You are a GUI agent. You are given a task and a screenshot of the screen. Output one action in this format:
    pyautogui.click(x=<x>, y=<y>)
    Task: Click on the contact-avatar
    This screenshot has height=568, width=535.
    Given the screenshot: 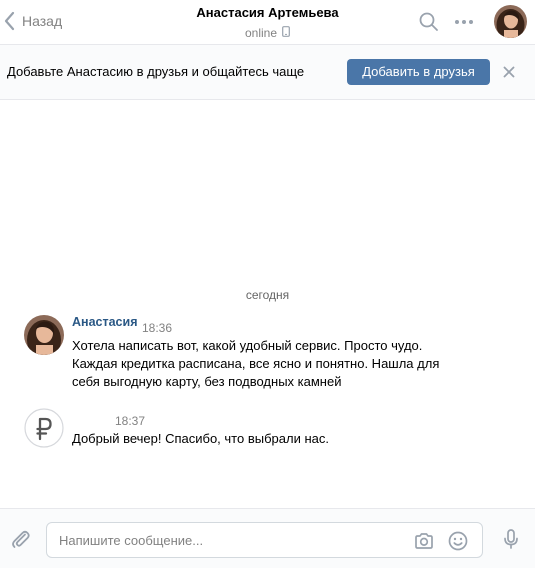 What is the action you would take?
    pyautogui.click(x=510, y=21)
    